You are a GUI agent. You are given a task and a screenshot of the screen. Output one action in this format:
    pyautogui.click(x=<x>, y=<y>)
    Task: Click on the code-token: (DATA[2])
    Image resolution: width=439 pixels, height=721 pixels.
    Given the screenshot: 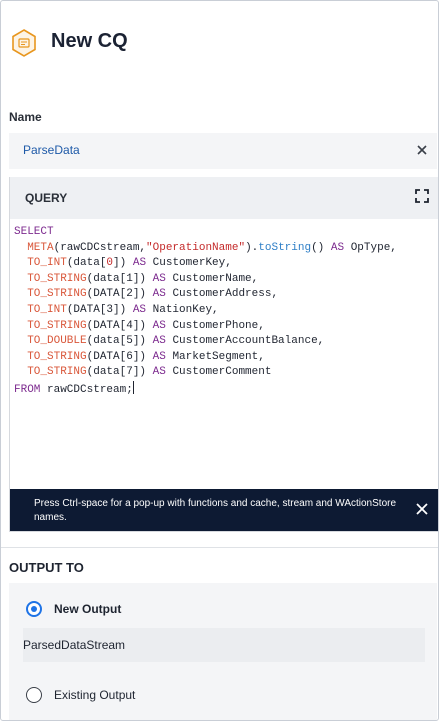 What is the action you would take?
    pyautogui.click(x=119, y=294)
    